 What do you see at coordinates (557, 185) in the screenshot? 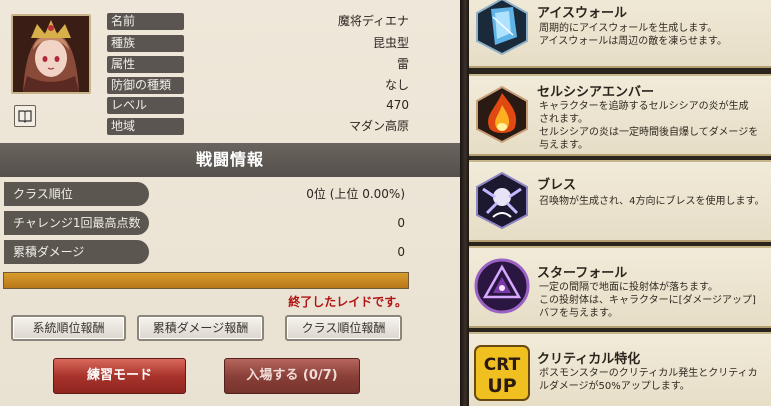
I see `skill-name: ブレス` at bounding box center [557, 185].